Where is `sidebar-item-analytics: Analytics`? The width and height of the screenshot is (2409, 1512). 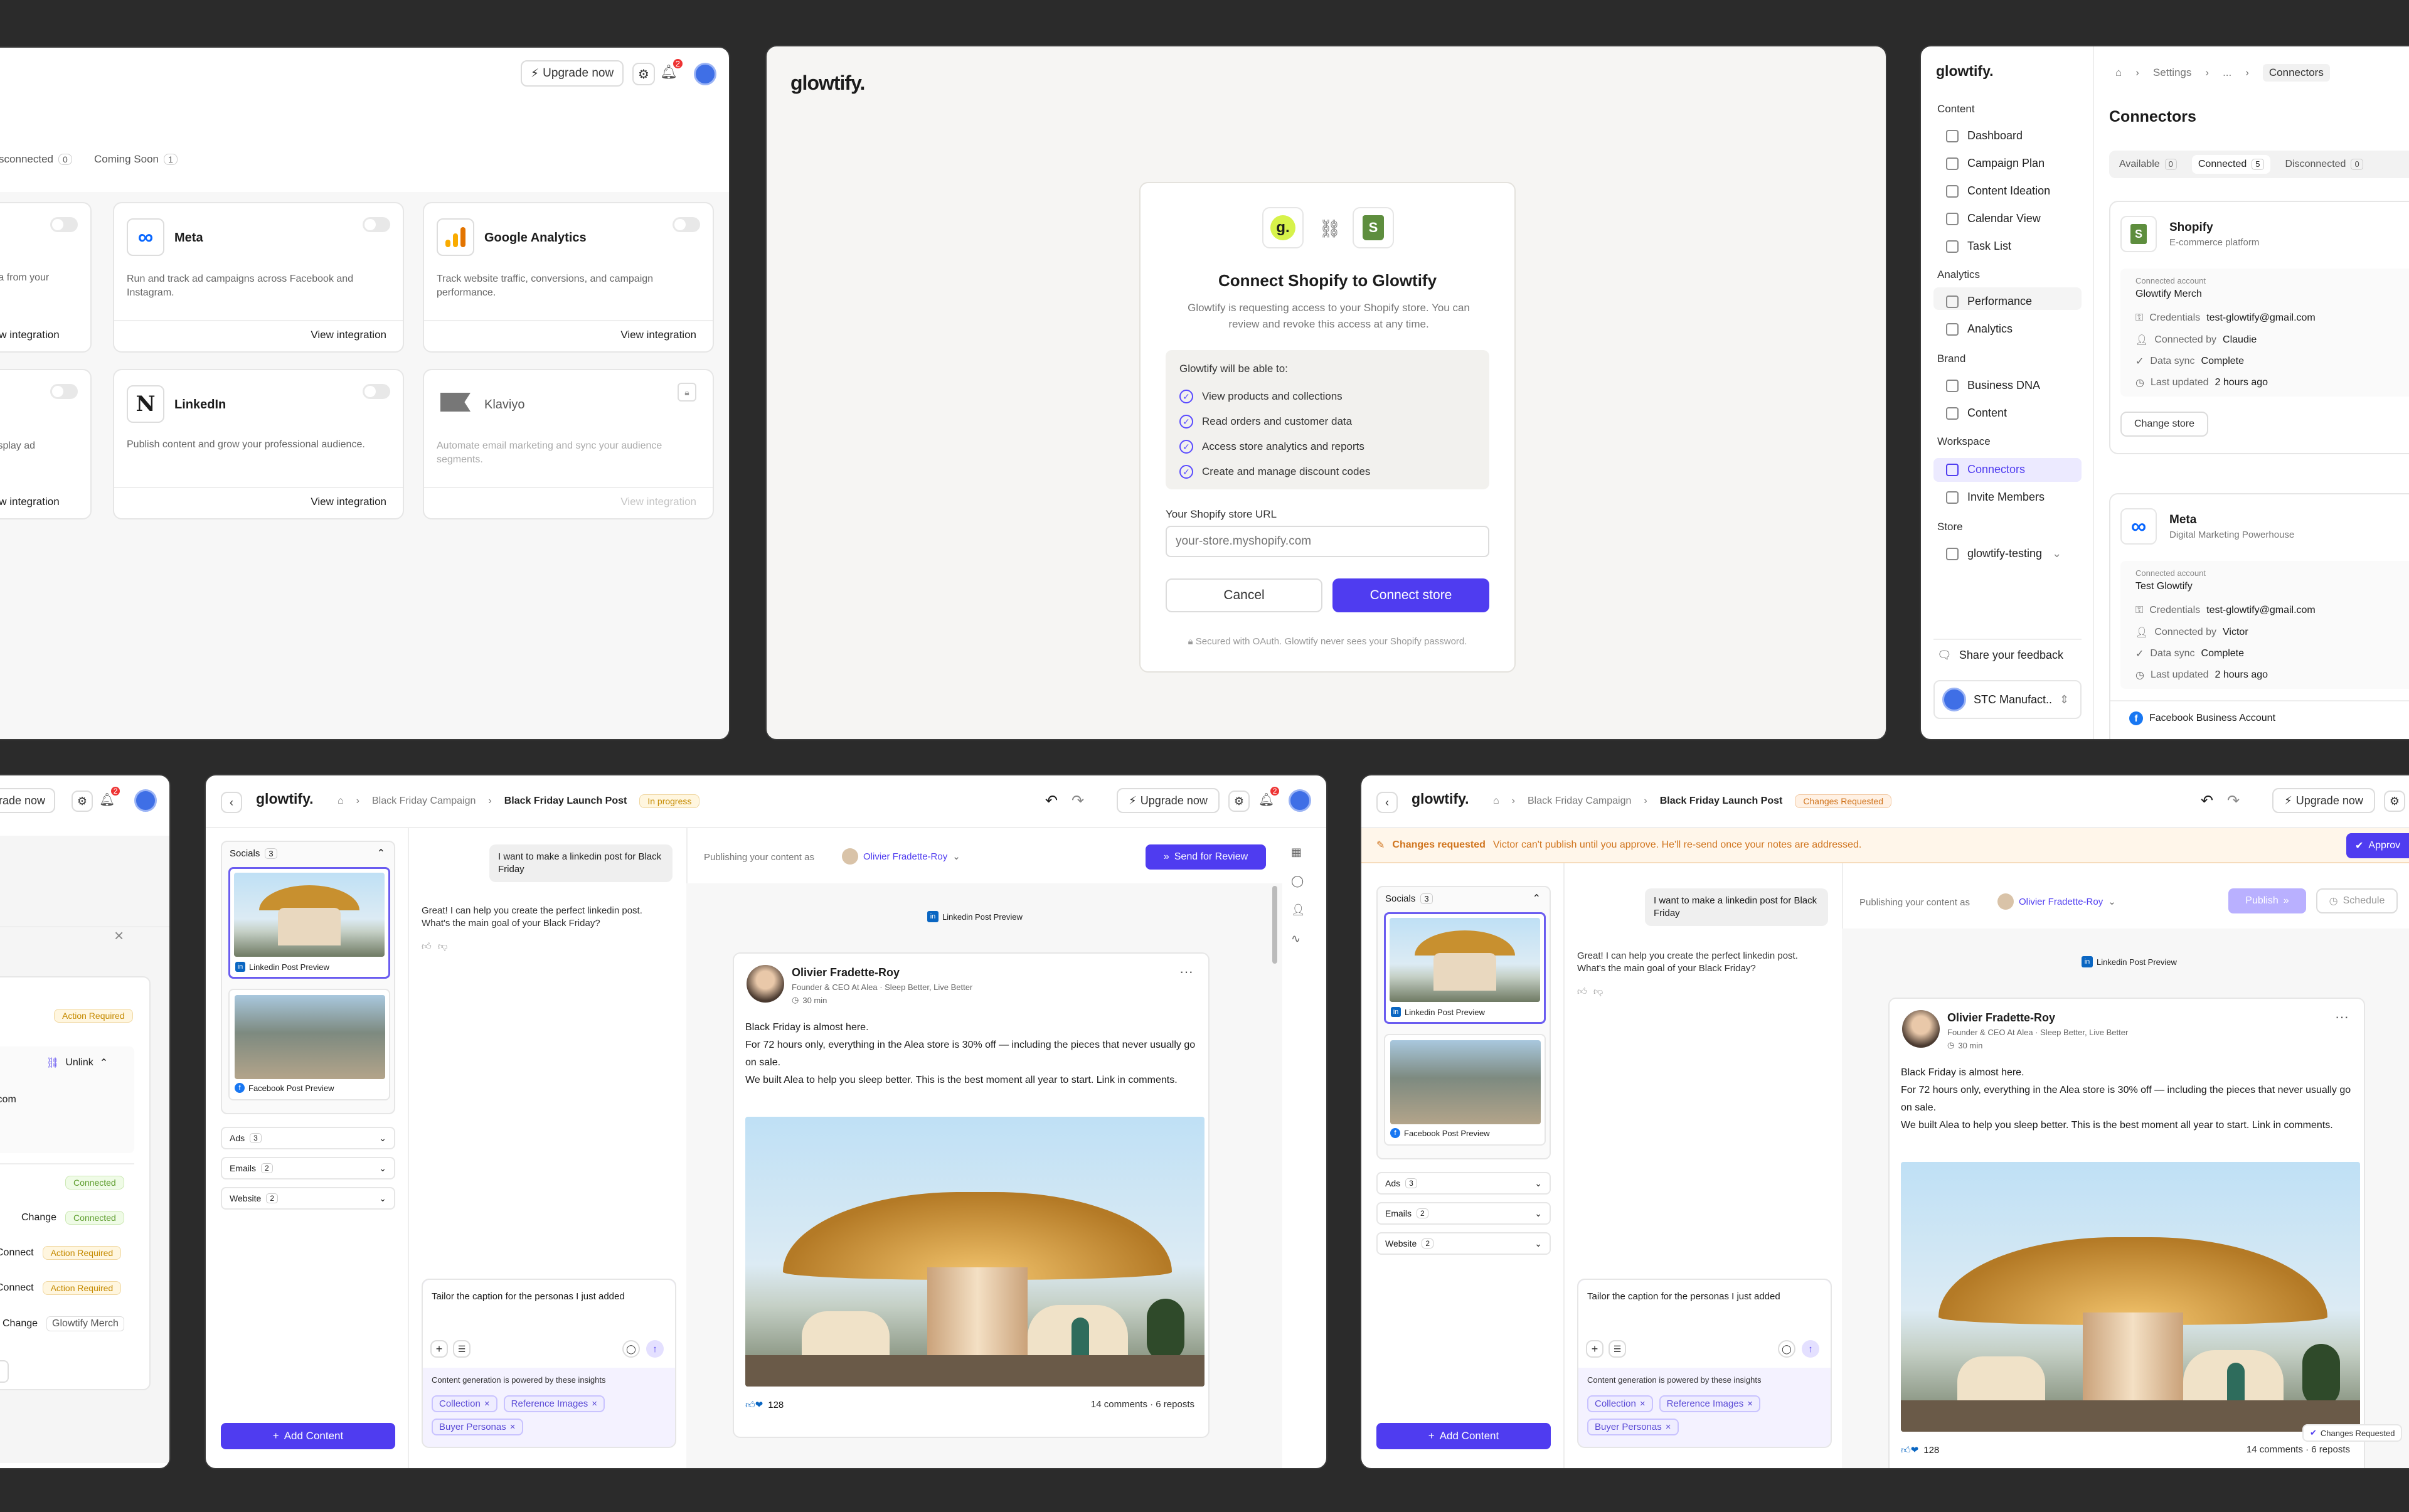
sidebar-item-analytics: Analytics is located at coordinates (1979, 329).